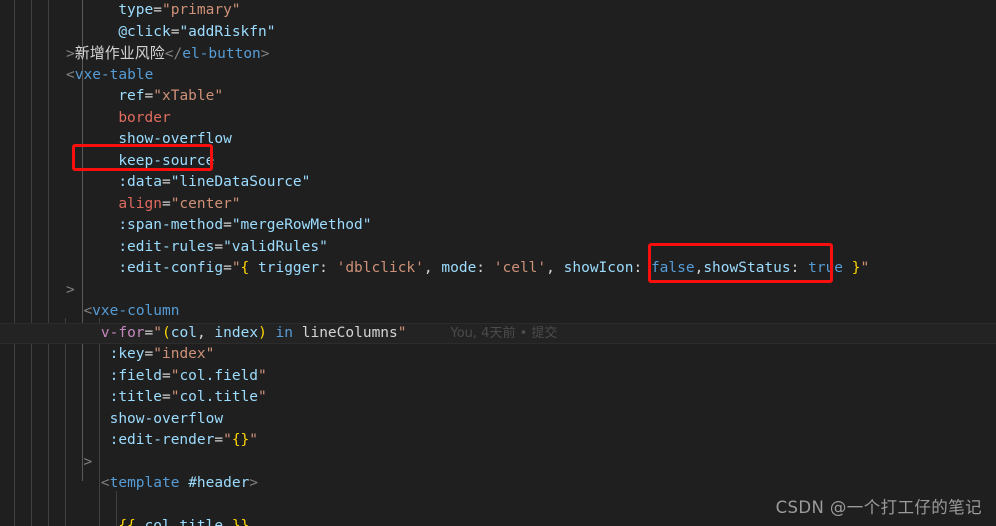 The height and width of the screenshot is (526, 996). What do you see at coordinates (227, 31) in the screenshot?
I see `token-val: "addRiskfn"` at bounding box center [227, 31].